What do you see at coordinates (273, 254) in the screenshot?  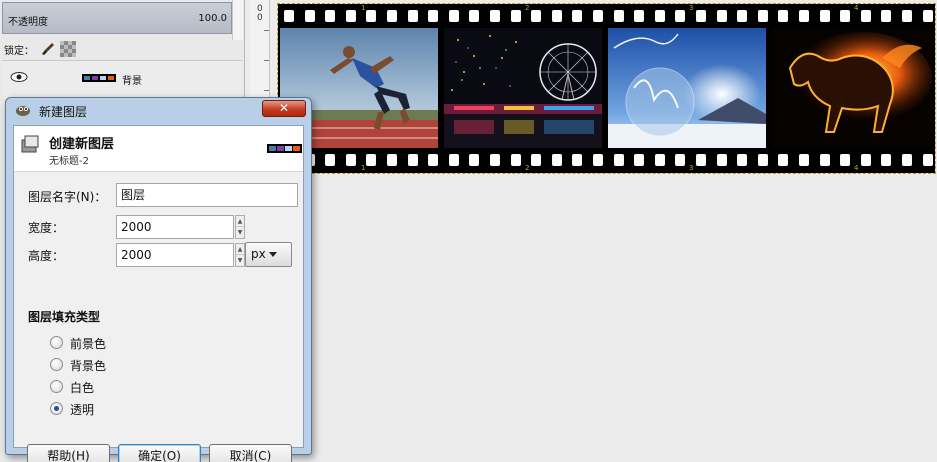 I see `chevron-down-icon` at bounding box center [273, 254].